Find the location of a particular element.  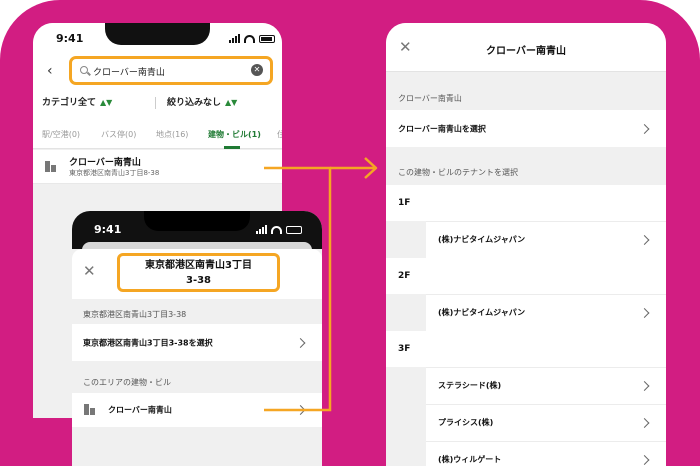

active-tab-indicator is located at coordinates (232, 147).